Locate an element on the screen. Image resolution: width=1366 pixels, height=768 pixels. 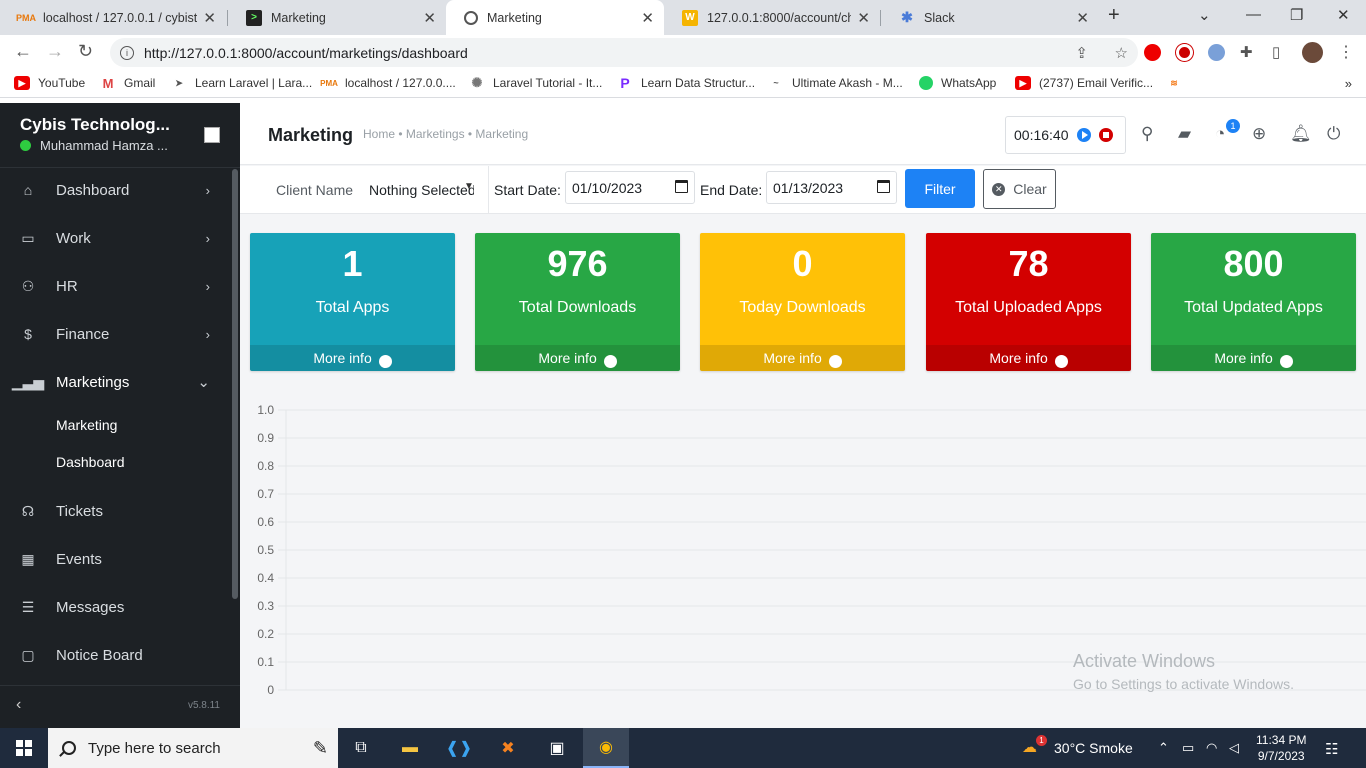
power-icon: ⏻ is located at coordinates (1333, 134).